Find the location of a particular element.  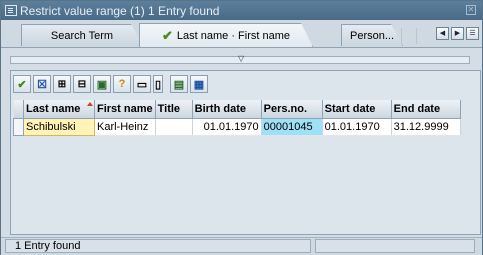

column-first-name: First name is located at coordinates (125, 109).